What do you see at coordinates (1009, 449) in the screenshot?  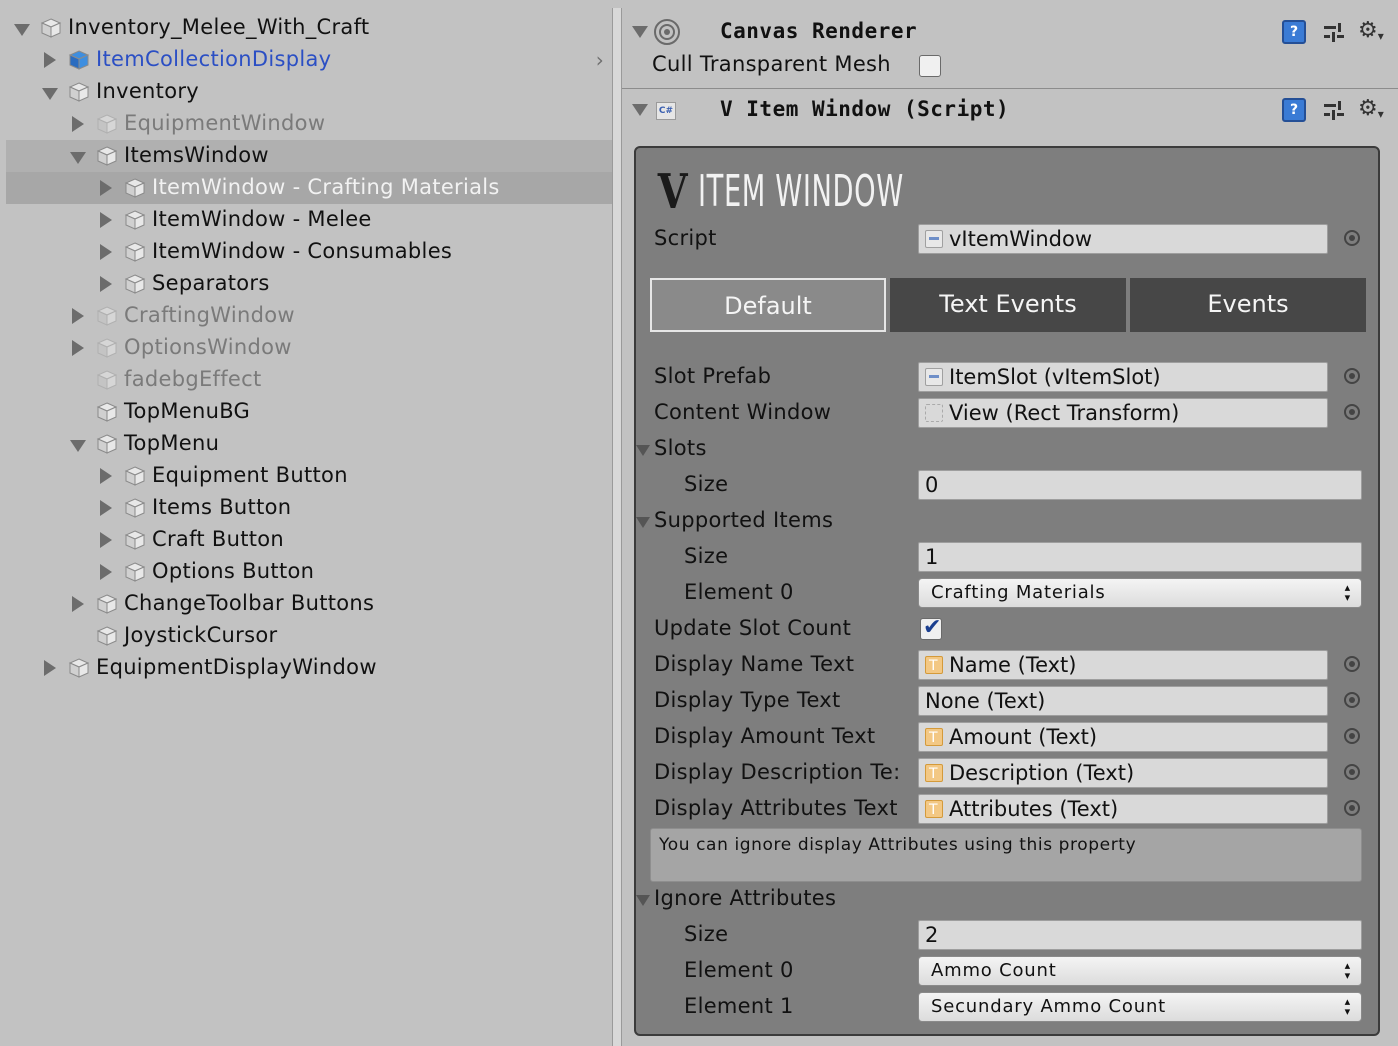 I see `slots-foldout: Slots` at bounding box center [1009, 449].